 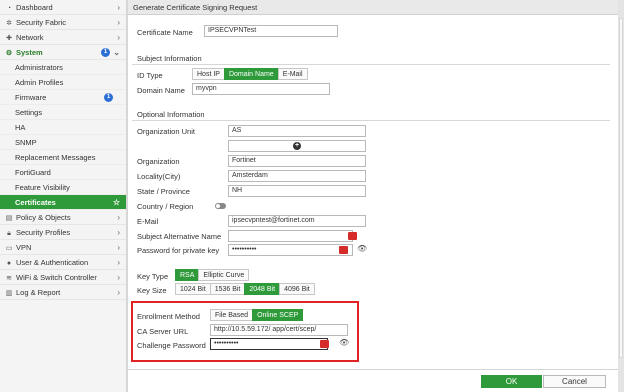 I want to click on gear-icon: ⚙, so click(x=9, y=53).